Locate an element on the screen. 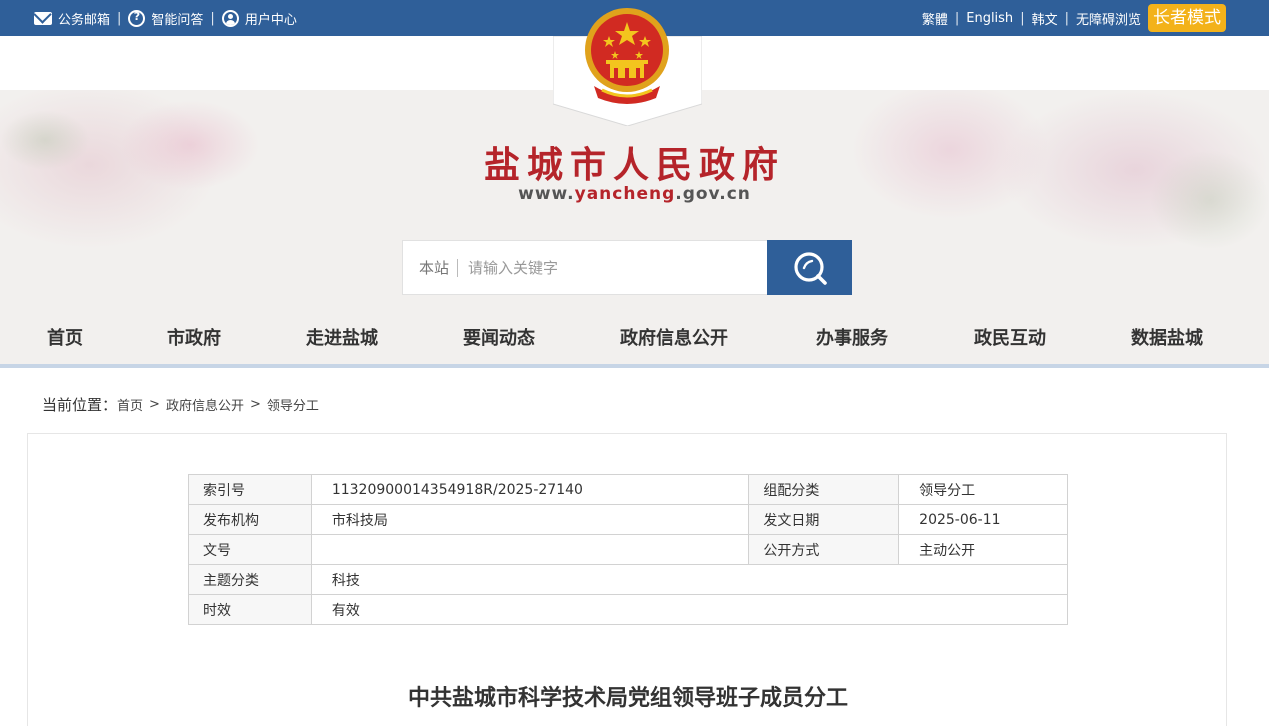  search-icon is located at coordinates (810, 268).